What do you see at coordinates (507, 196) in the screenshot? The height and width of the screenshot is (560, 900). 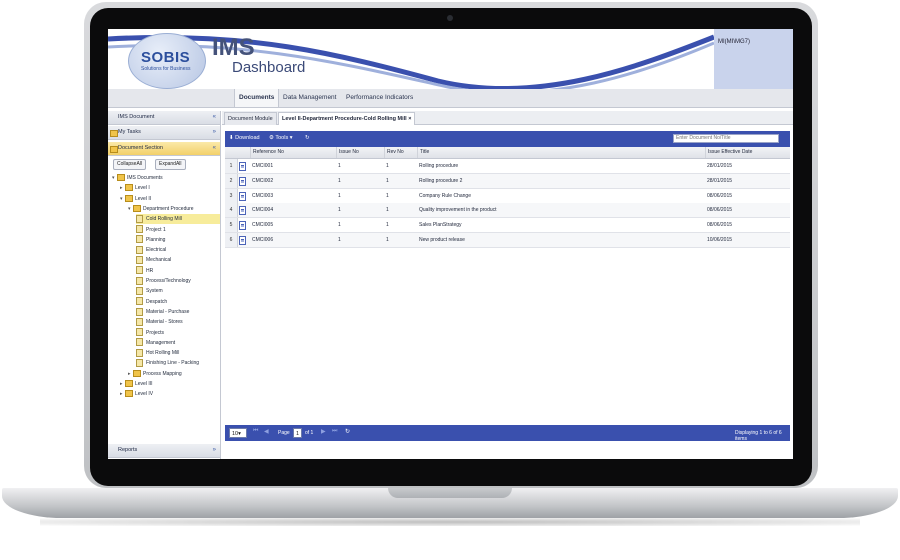 I see `table-row: 3 CMCI003 1 1 Company Rule Change 08/06/2015` at bounding box center [507, 196].